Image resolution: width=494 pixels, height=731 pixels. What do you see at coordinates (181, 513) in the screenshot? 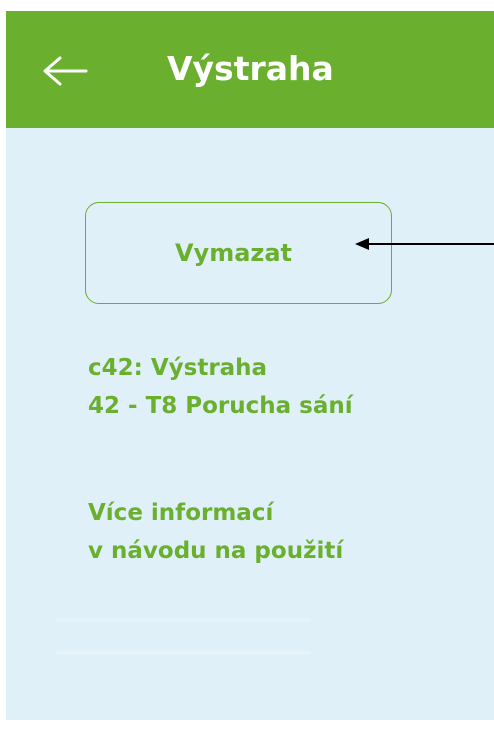
I see `more-info-line-1: Více informací` at bounding box center [181, 513].